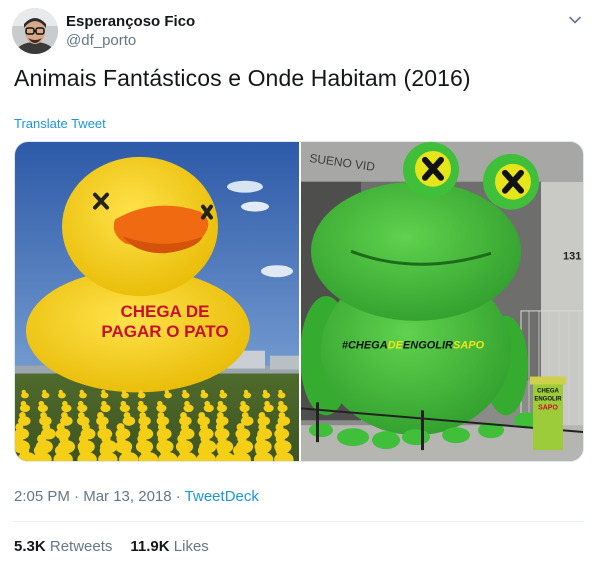 This screenshot has width=597, height=570. I want to click on tweet-date: Mar 13, 2018, so click(127, 496).